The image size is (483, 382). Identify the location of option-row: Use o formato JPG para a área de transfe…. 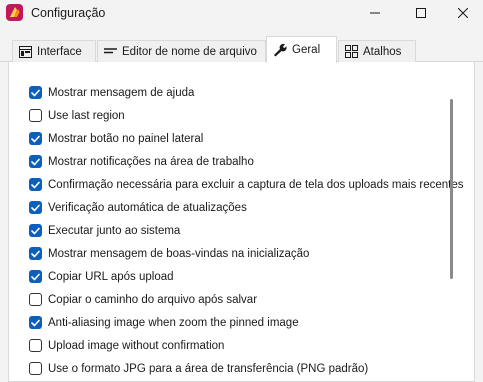
(239, 368).